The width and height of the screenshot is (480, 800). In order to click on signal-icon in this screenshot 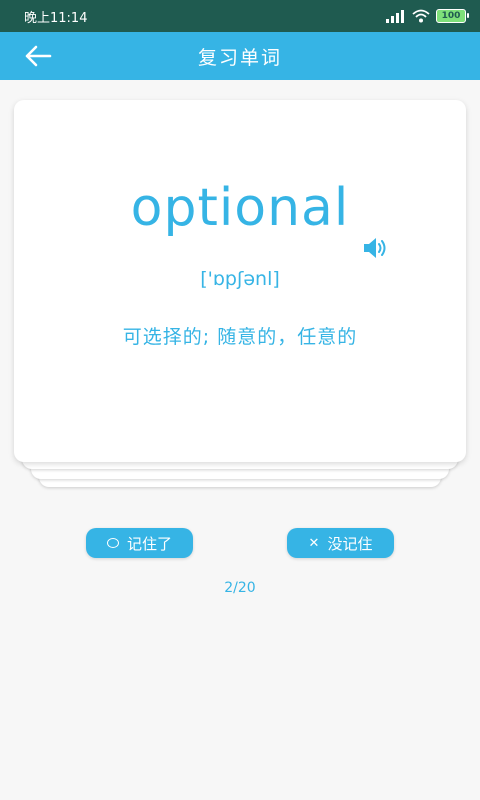, I will do `click(396, 16)`.